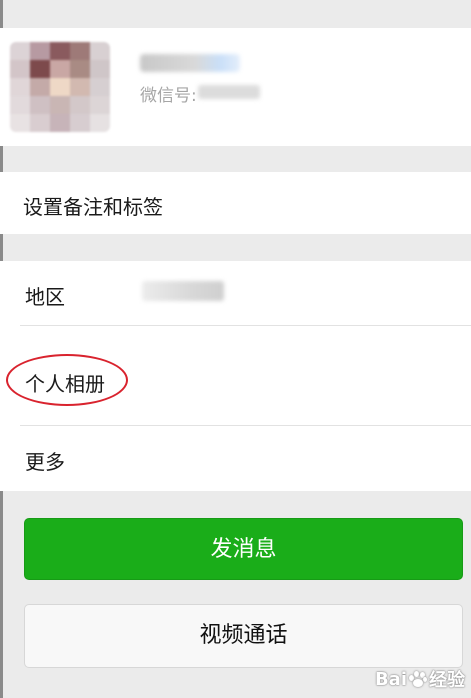  What do you see at coordinates (45, 297) in the screenshot?
I see `region-label: 地区` at bounding box center [45, 297].